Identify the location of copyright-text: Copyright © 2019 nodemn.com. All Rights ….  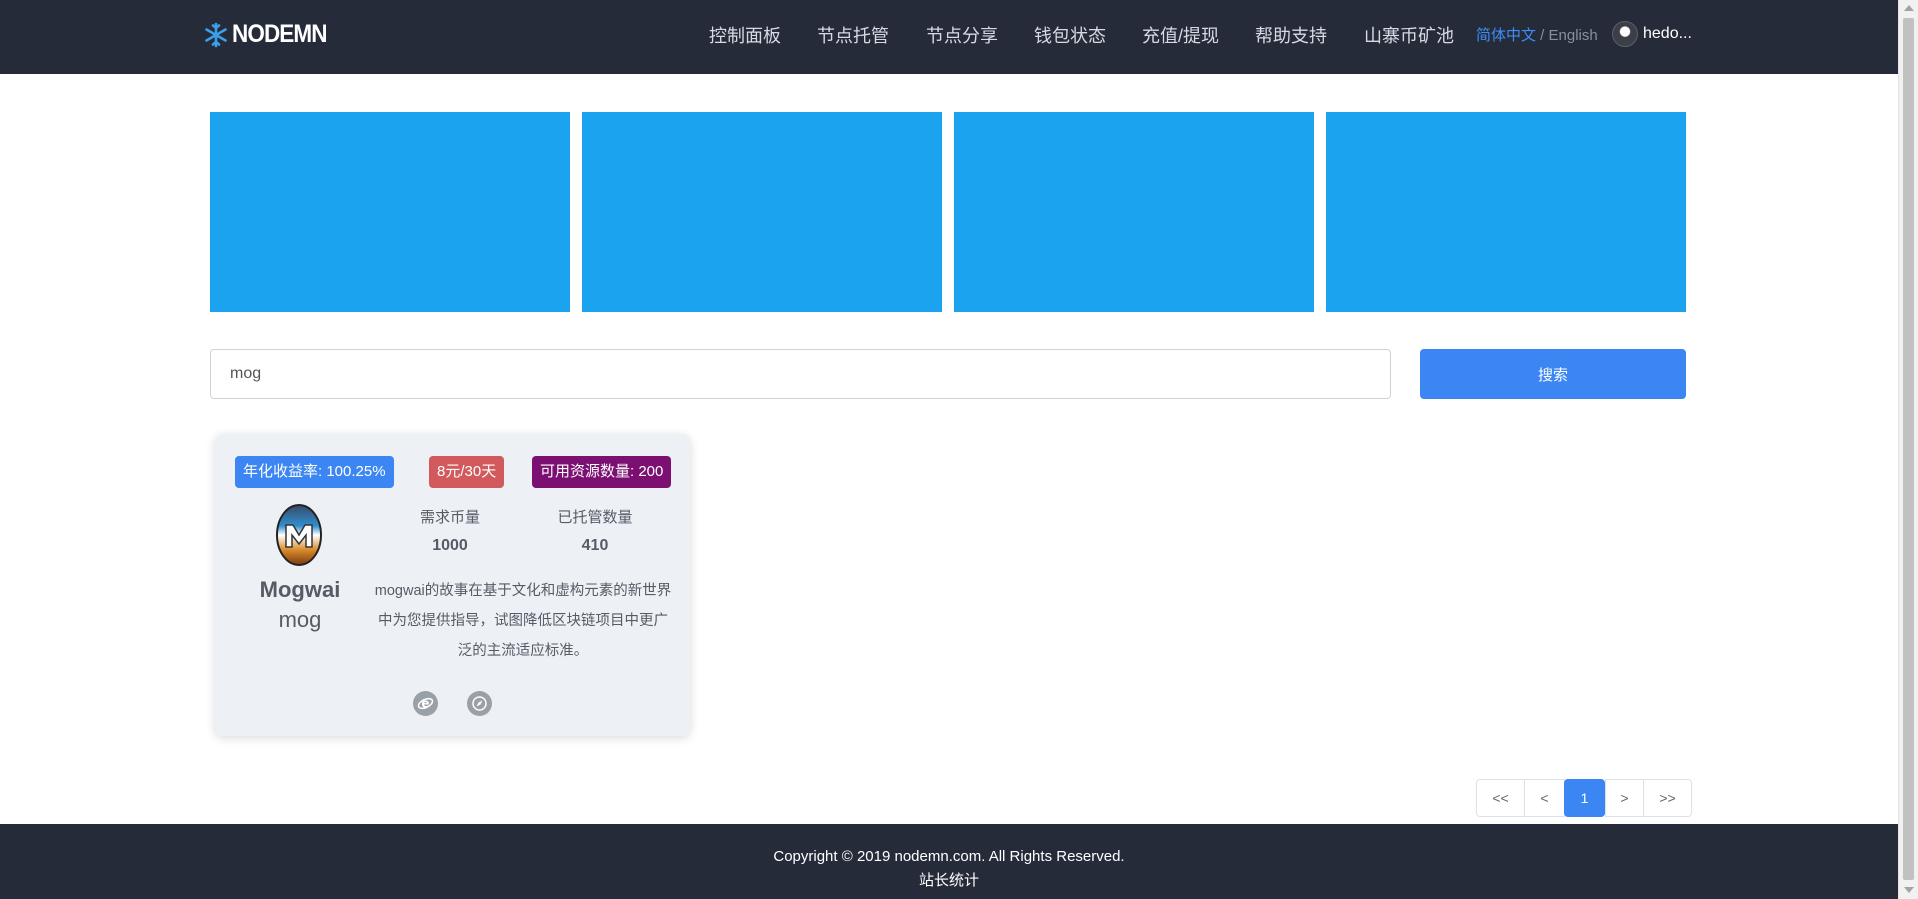
(949, 856).